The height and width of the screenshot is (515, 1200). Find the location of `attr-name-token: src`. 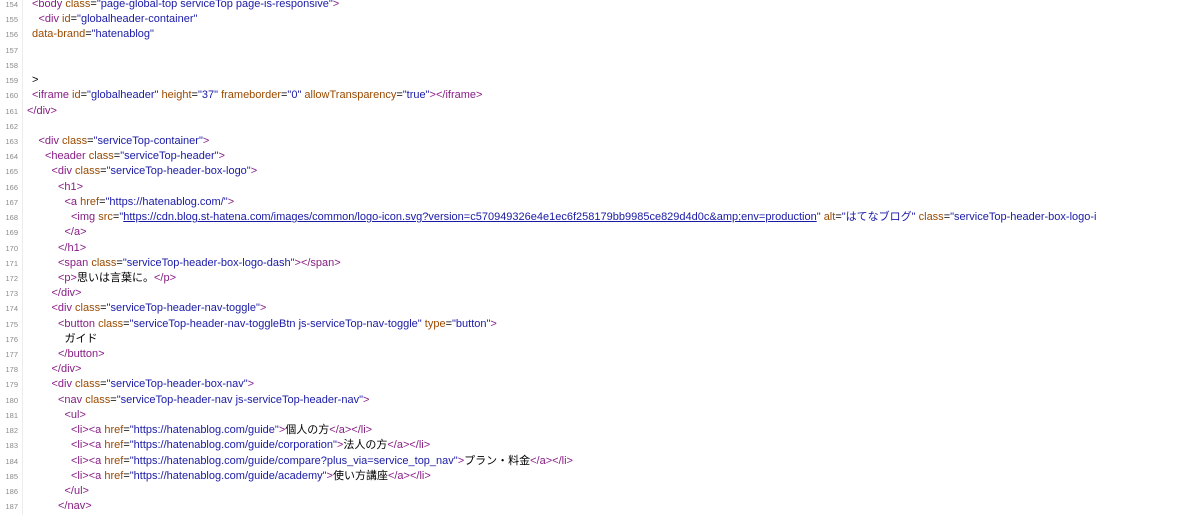

attr-name-token: src is located at coordinates (105, 217).